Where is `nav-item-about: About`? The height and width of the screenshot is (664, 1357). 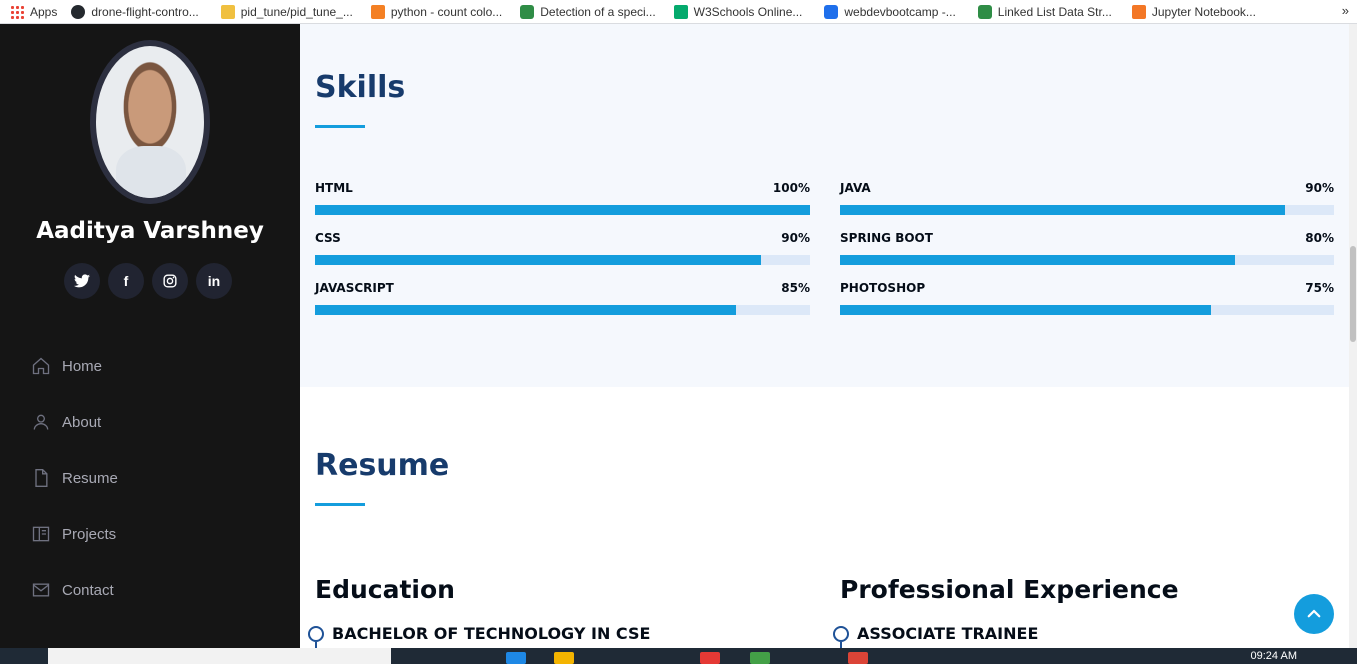
nav-item-about: About is located at coordinates (74, 422).